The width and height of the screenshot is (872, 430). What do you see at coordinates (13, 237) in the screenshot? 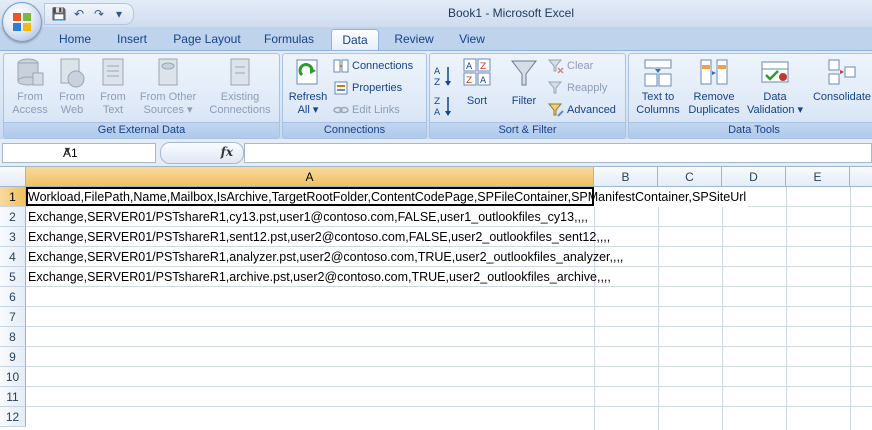
I see `row-header: 3` at bounding box center [13, 237].